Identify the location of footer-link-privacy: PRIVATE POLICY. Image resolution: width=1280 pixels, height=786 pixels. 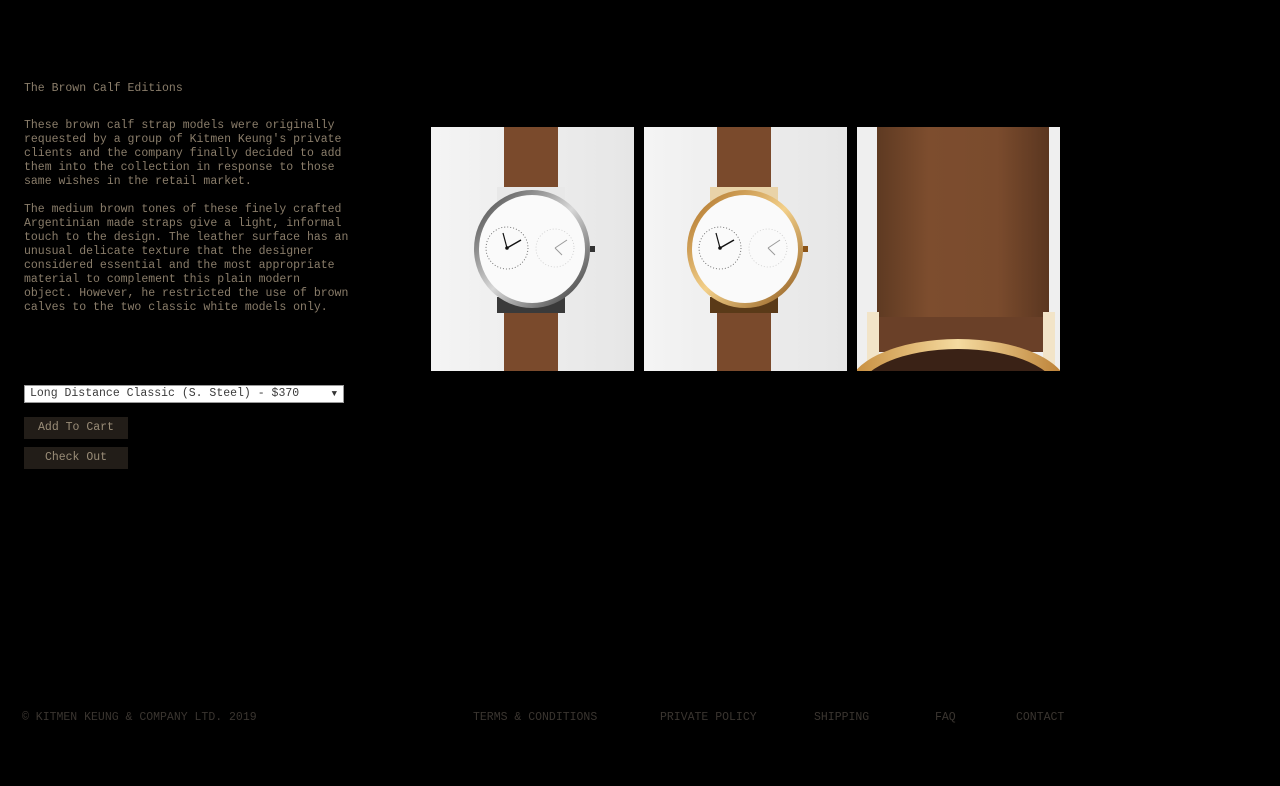
(708, 718).